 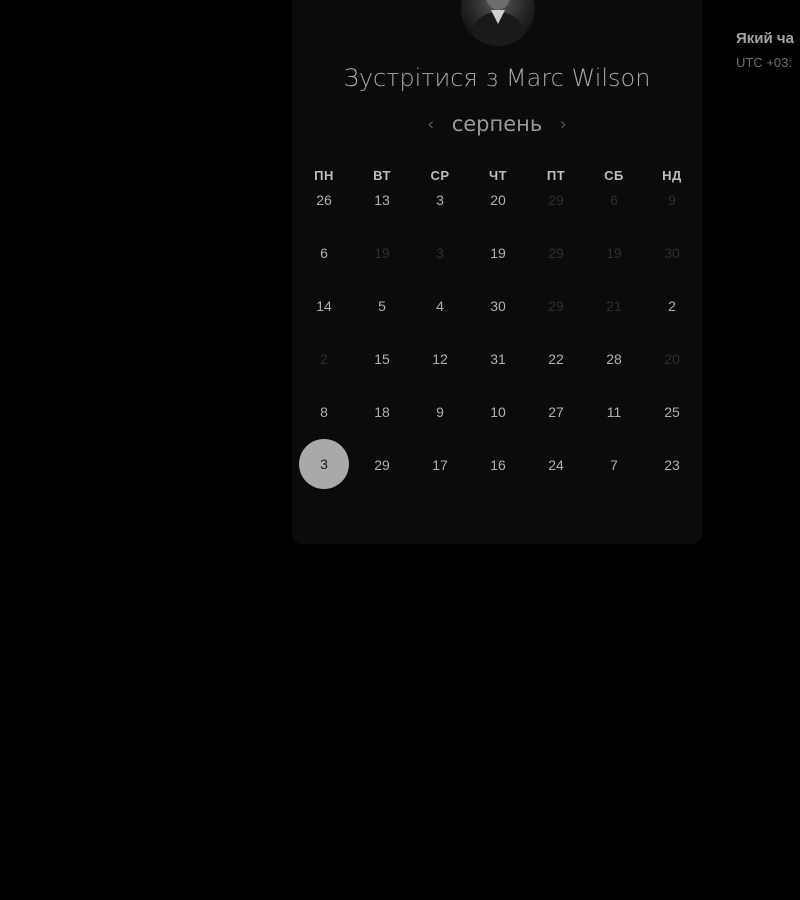 What do you see at coordinates (440, 465) in the screenshot?
I see `calendar-day: 17` at bounding box center [440, 465].